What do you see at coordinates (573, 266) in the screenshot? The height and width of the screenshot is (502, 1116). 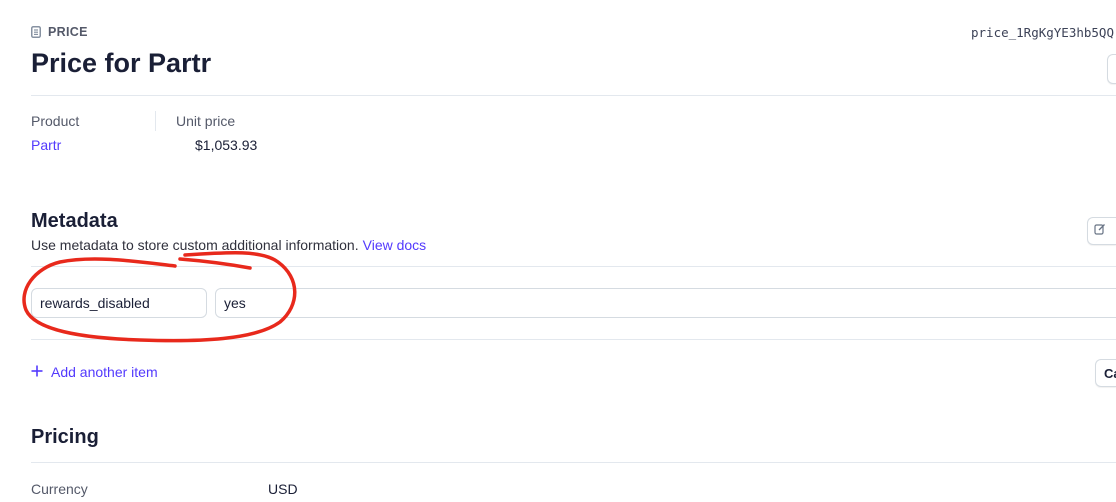 I see `metadata-top-divider` at bounding box center [573, 266].